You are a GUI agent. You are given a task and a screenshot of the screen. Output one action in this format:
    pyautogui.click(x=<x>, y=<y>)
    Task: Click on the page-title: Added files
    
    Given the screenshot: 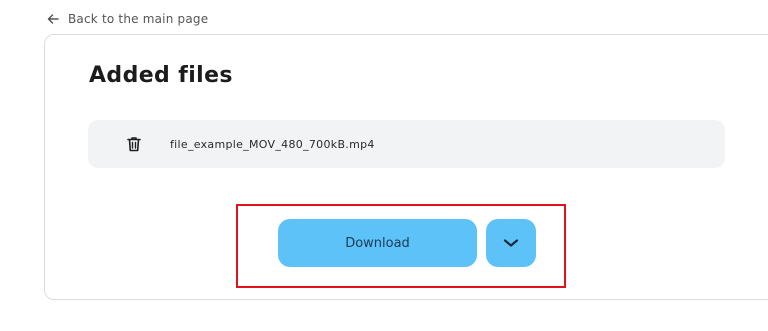 What is the action you would take?
    pyautogui.click(x=161, y=75)
    